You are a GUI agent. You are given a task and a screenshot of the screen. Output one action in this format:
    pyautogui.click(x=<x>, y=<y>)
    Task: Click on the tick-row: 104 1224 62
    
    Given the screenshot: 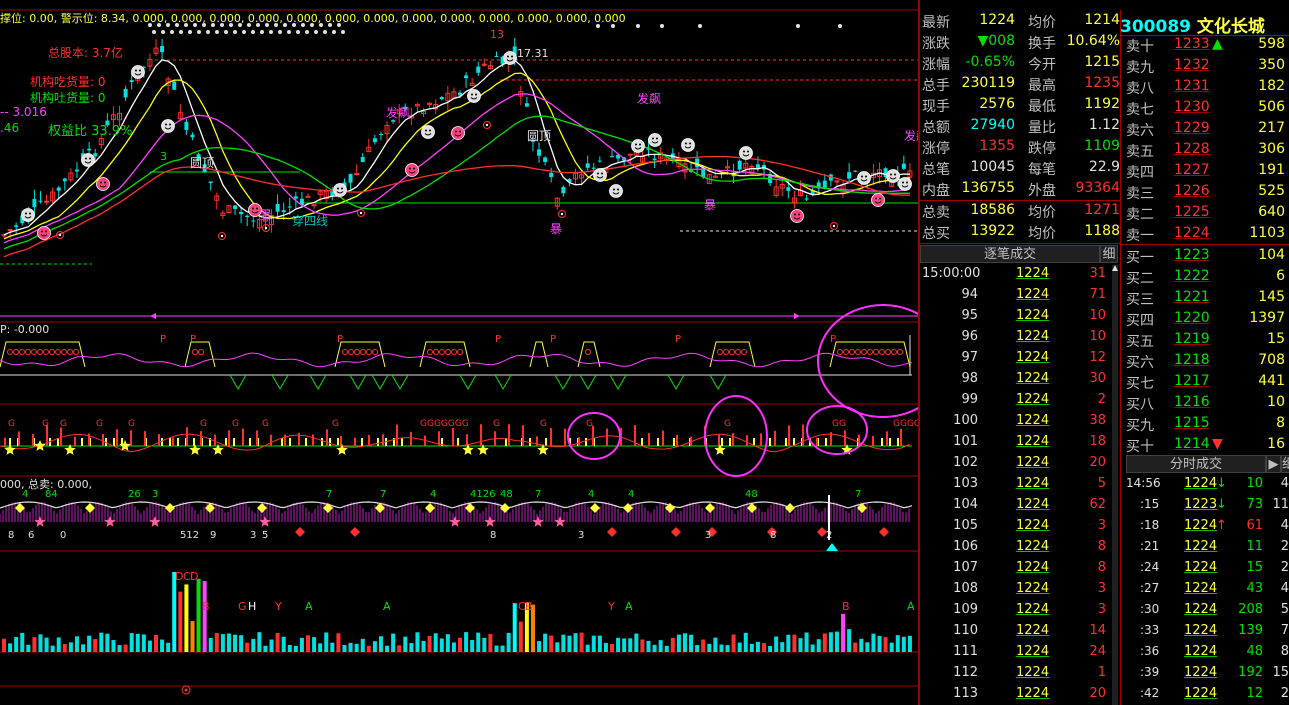 What is the action you would take?
    pyautogui.click(x=1020, y=505)
    